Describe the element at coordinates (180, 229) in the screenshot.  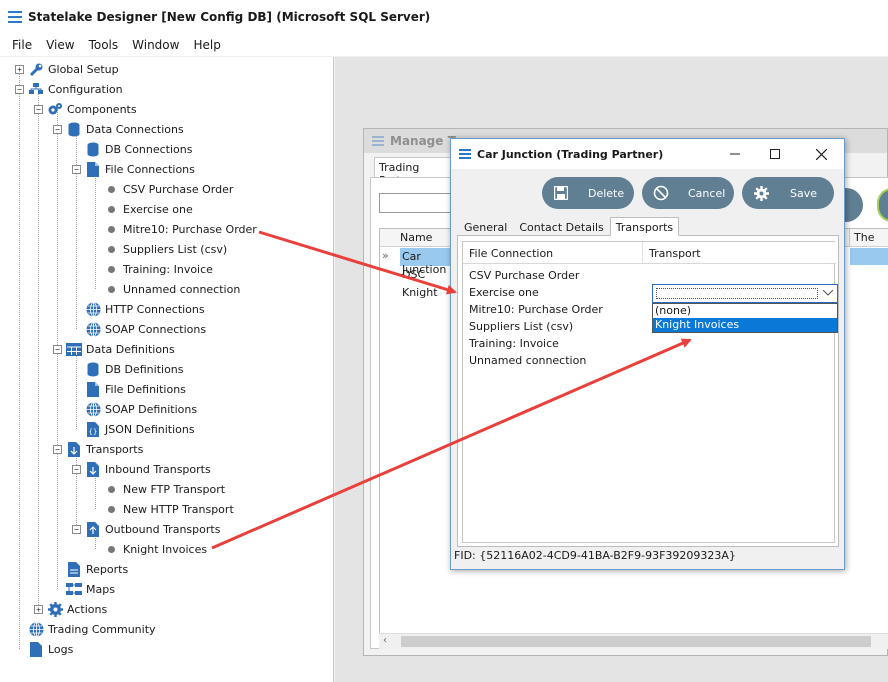
I see `tree-item-file-connection: Mitre10: Purchase Order` at that location.